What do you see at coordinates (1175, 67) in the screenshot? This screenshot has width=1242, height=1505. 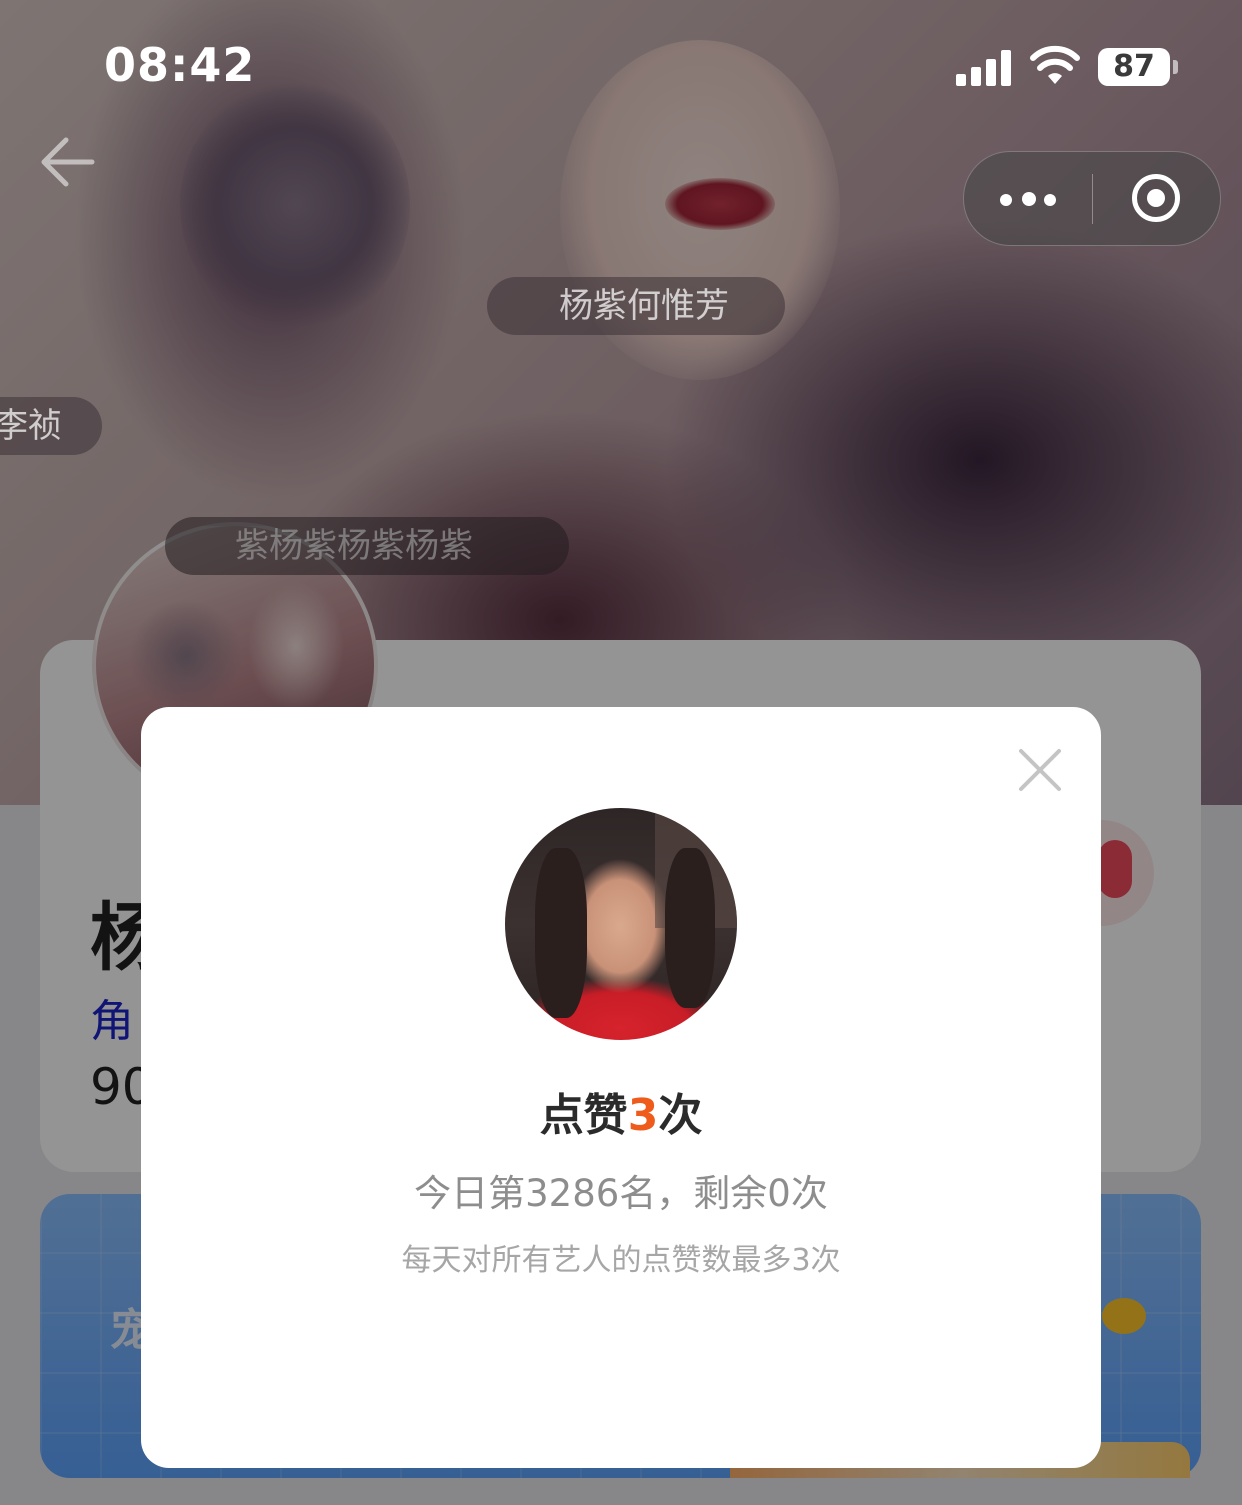 I see `battery-tip` at bounding box center [1175, 67].